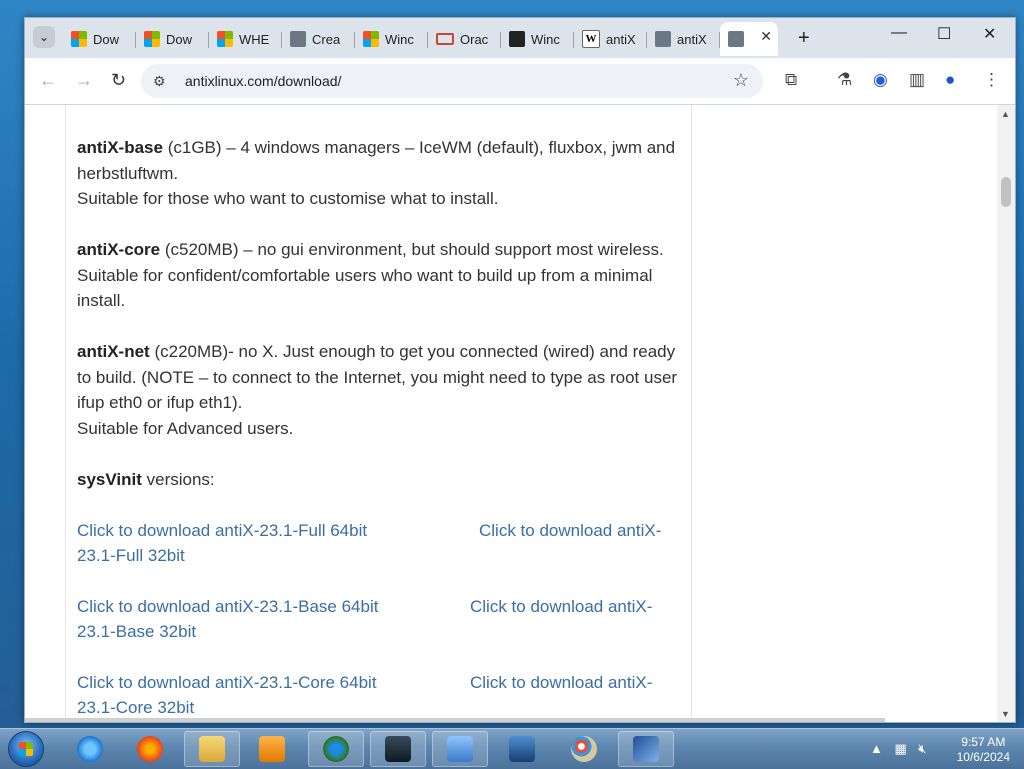  I want to click on edition-name: antiX-base, so click(120, 147).